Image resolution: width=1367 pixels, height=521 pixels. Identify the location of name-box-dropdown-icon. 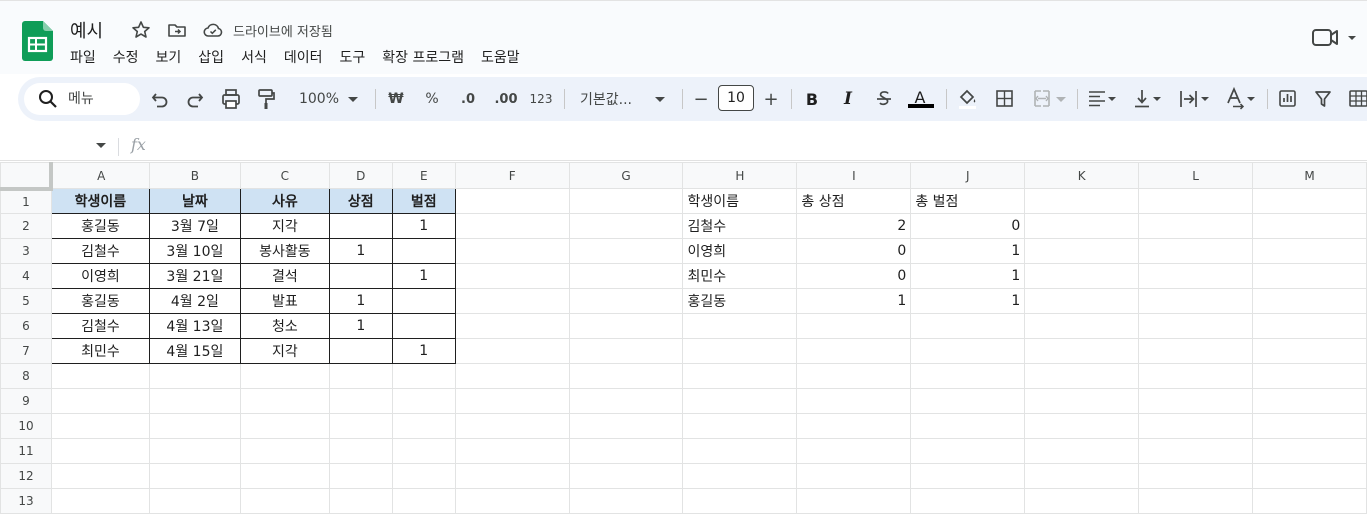
(101, 145).